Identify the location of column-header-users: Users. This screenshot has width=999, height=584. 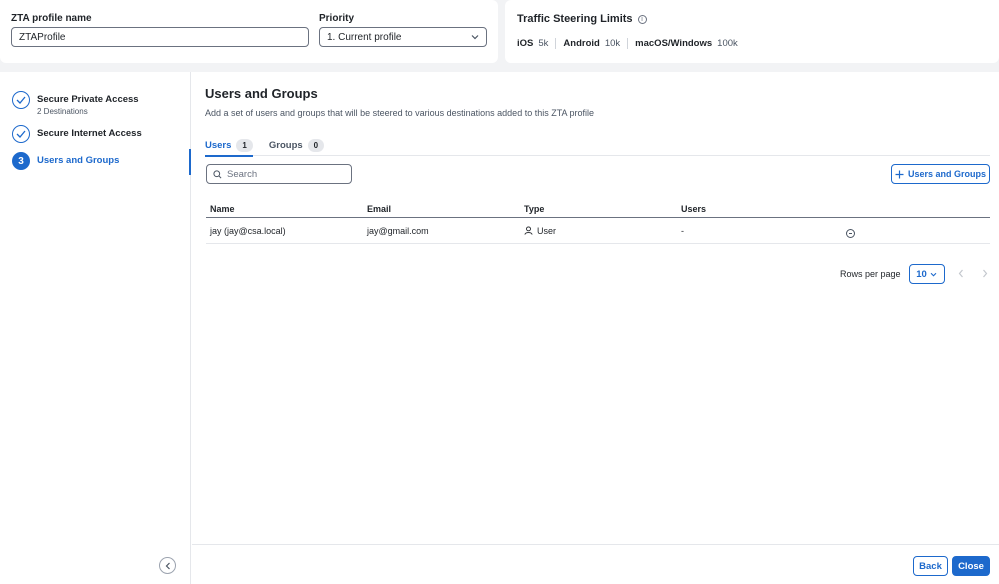
(759, 209).